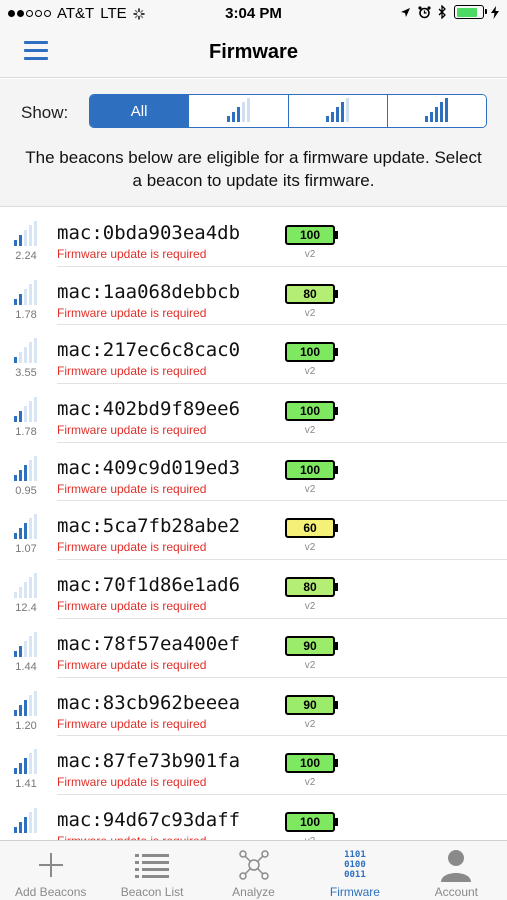  Describe the element at coordinates (149, 819) in the screenshot. I see `beacon-mac-address: mac:94d67c93daff` at that location.